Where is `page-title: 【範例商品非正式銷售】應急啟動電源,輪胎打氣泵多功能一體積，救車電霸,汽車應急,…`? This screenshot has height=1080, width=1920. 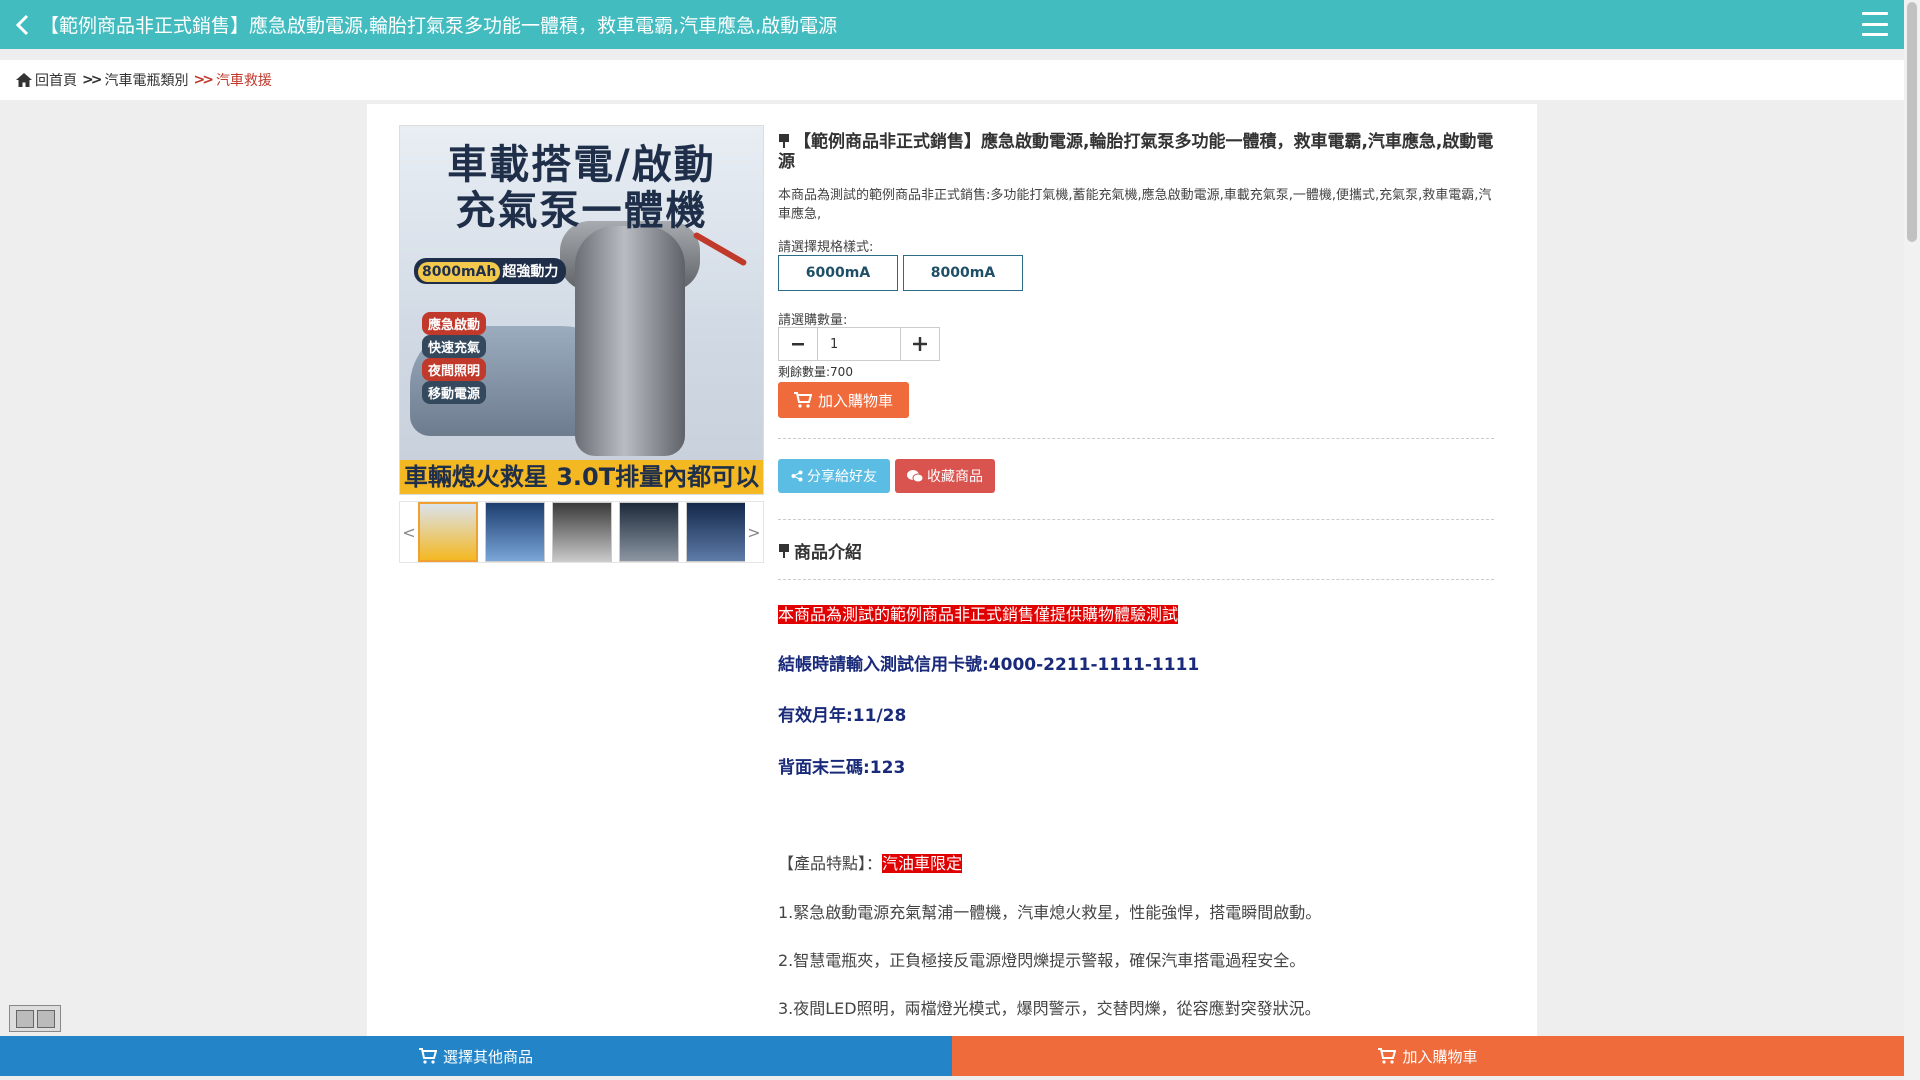
page-title: 【範例商品非正式銷售】應急啟動電源,輪胎打氣泵多功能一體積，救車電霸,汽車應急,… is located at coordinates (439, 26).